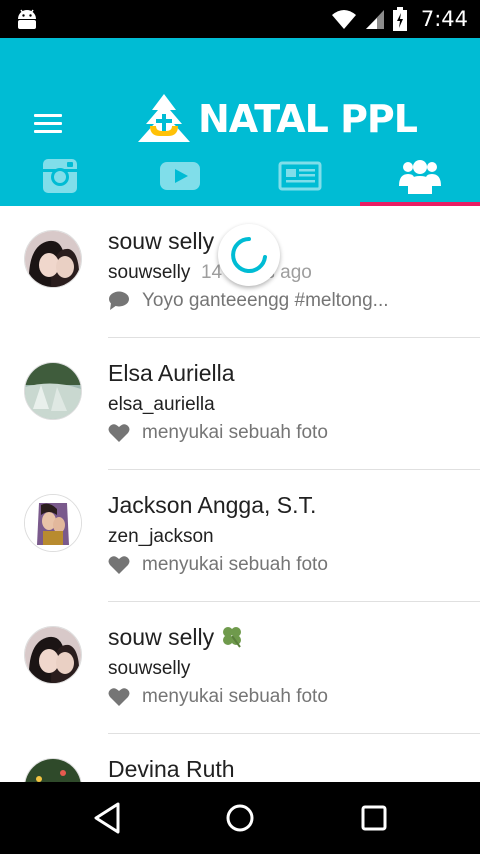 The width and height of the screenshot is (480, 854). I want to click on status-bar: 7:44, so click(240, 19).